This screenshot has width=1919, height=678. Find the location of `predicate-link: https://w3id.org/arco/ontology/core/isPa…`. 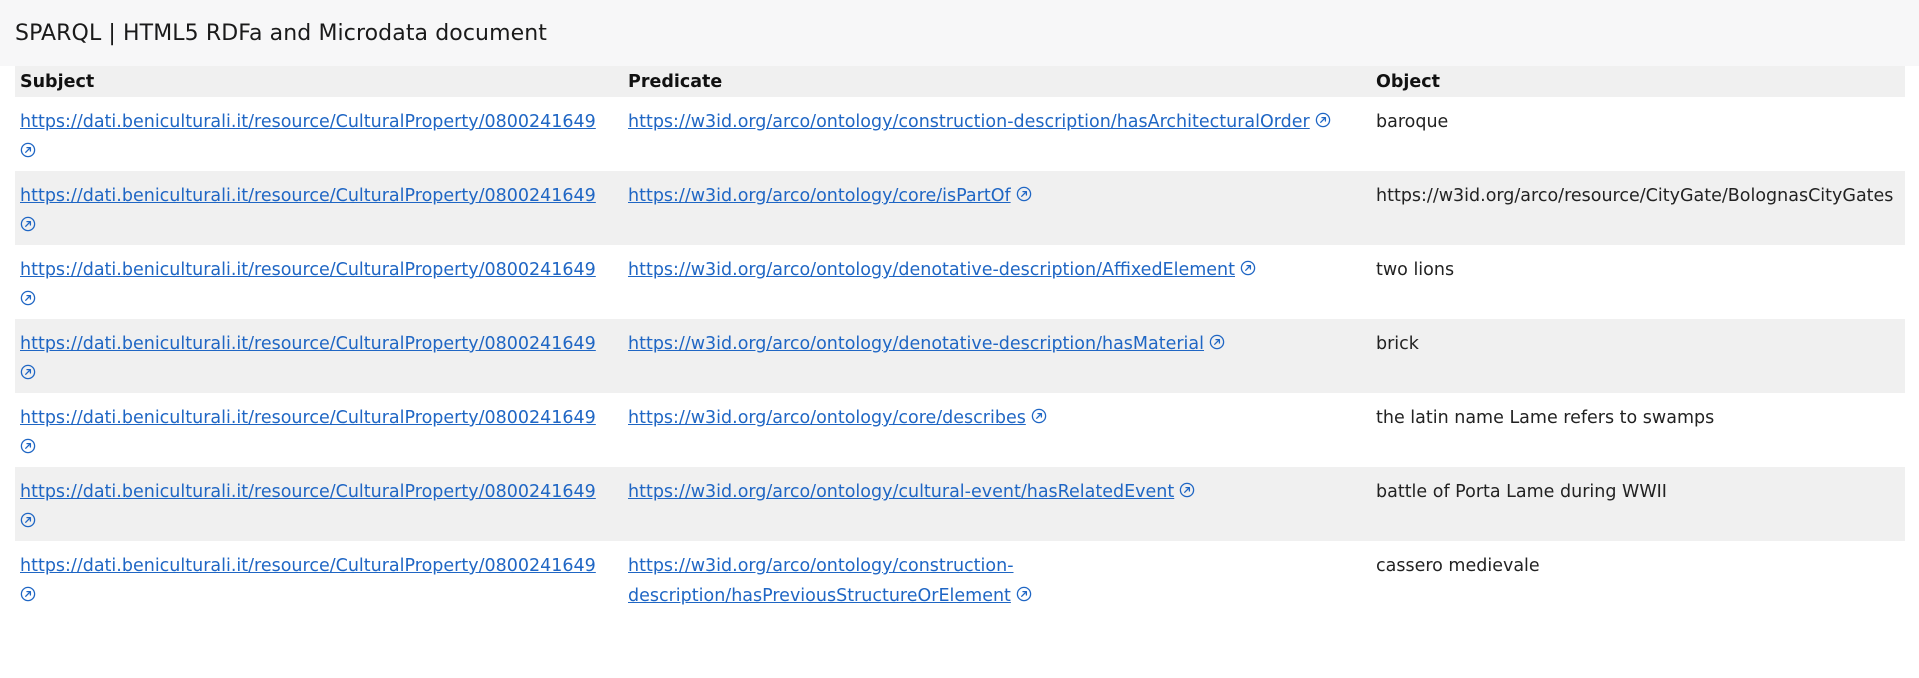

predicate-link: https://w3id.org/arco/ontology/core/isPa… is located at coordinates (819, 196).